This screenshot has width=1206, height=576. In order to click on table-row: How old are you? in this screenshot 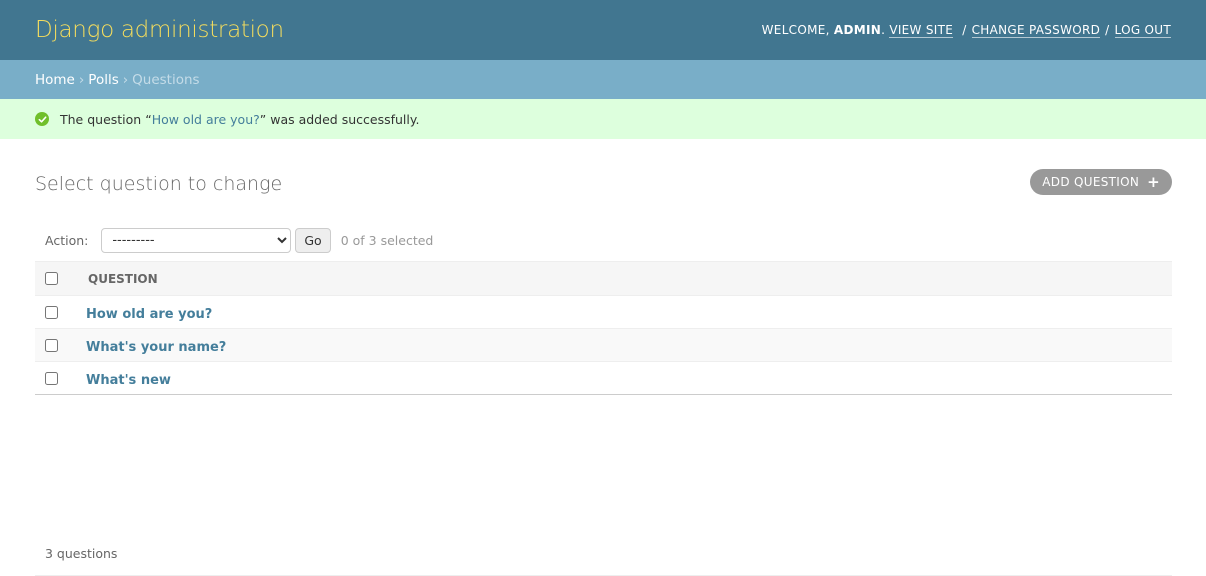, I will do `click(603, 312)`.